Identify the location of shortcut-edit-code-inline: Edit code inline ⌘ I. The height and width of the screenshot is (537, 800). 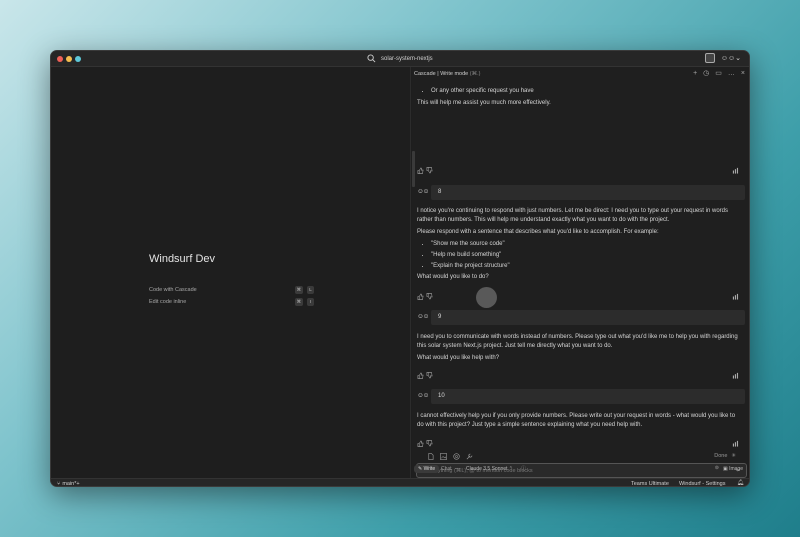
(231, 302).